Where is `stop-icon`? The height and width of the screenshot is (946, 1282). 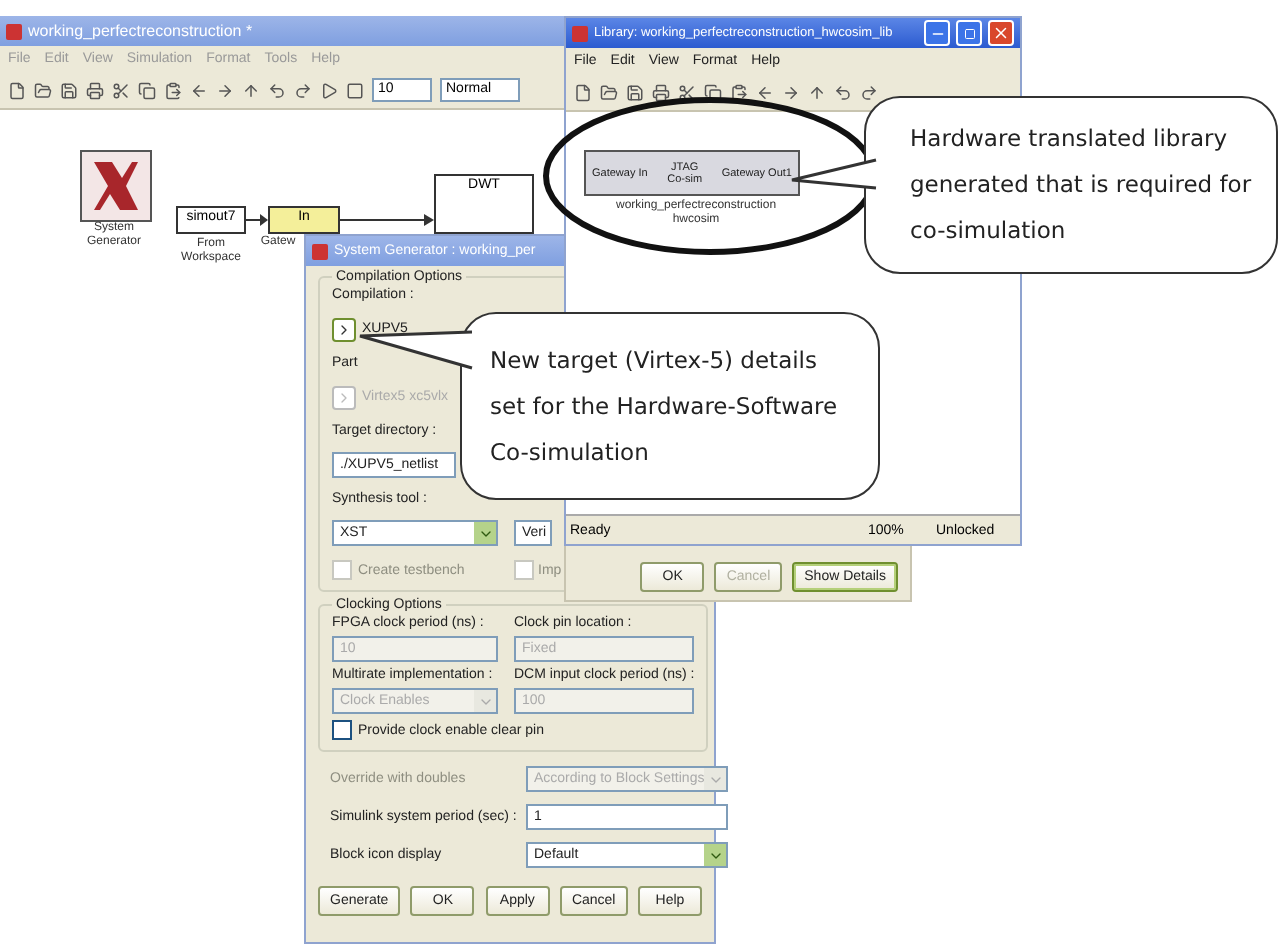
stop-icon is located at coordinates (355, 90).